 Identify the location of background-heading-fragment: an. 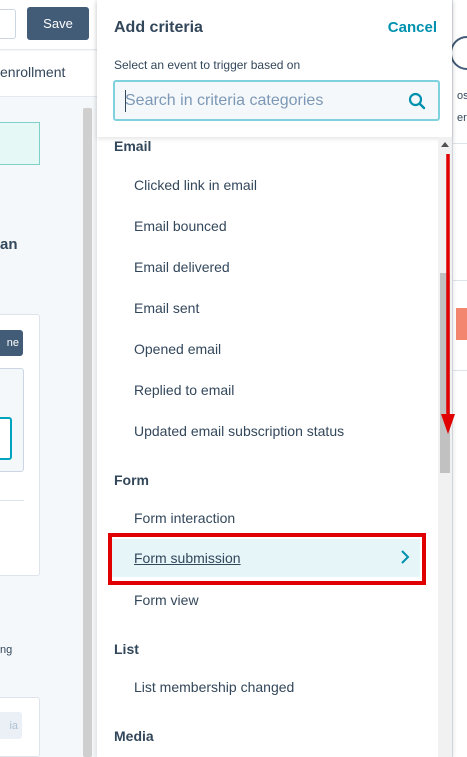
(9, 244).